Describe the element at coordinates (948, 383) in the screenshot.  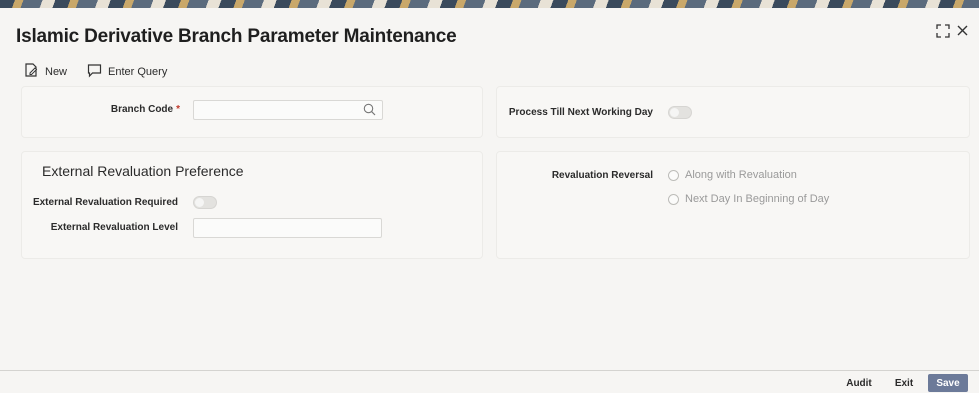
I see `save-button: Save` at that location.